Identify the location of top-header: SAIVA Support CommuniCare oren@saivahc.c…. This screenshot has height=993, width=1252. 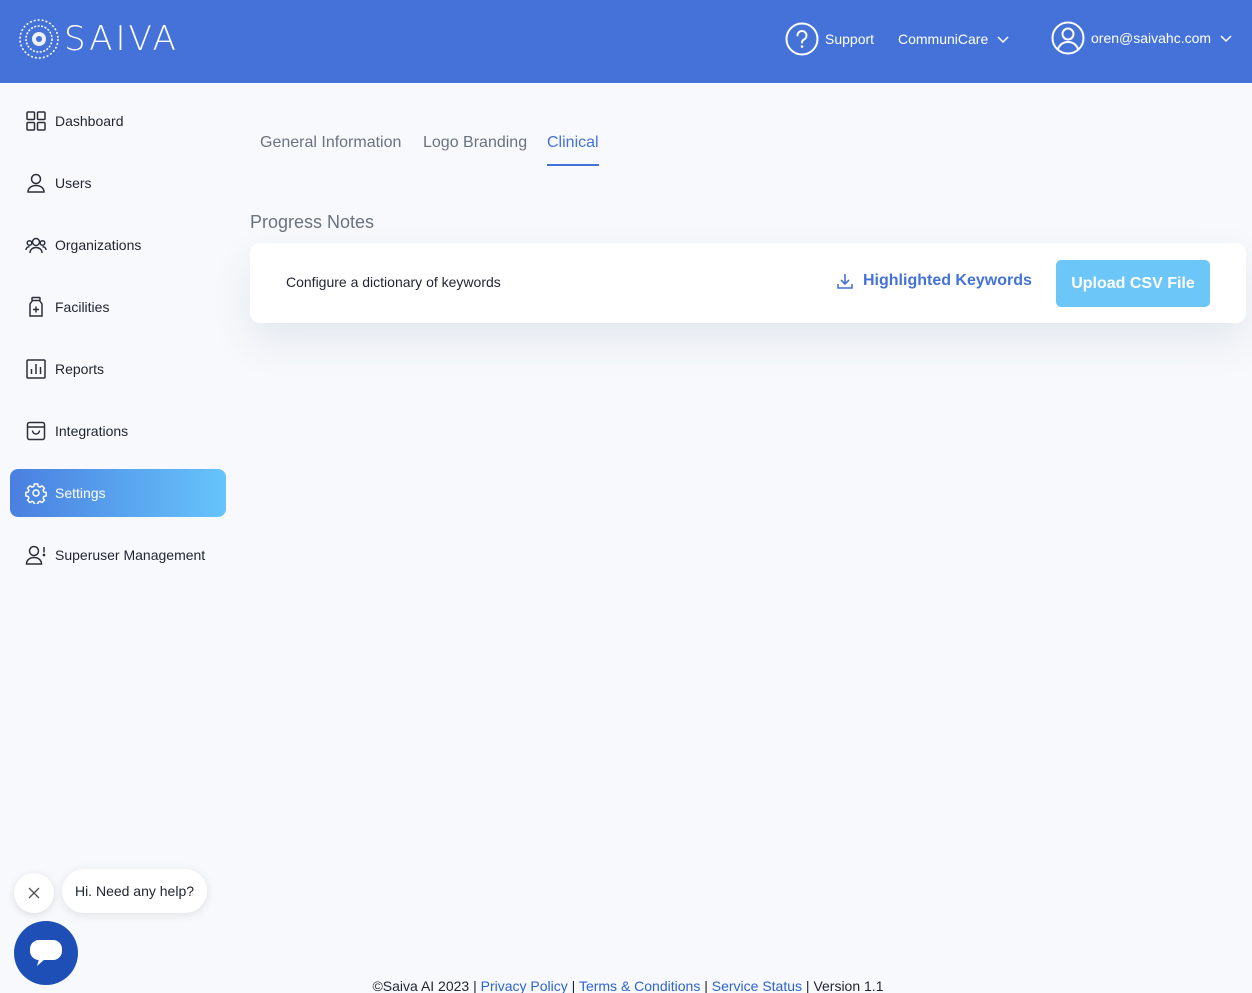
(626, 41).